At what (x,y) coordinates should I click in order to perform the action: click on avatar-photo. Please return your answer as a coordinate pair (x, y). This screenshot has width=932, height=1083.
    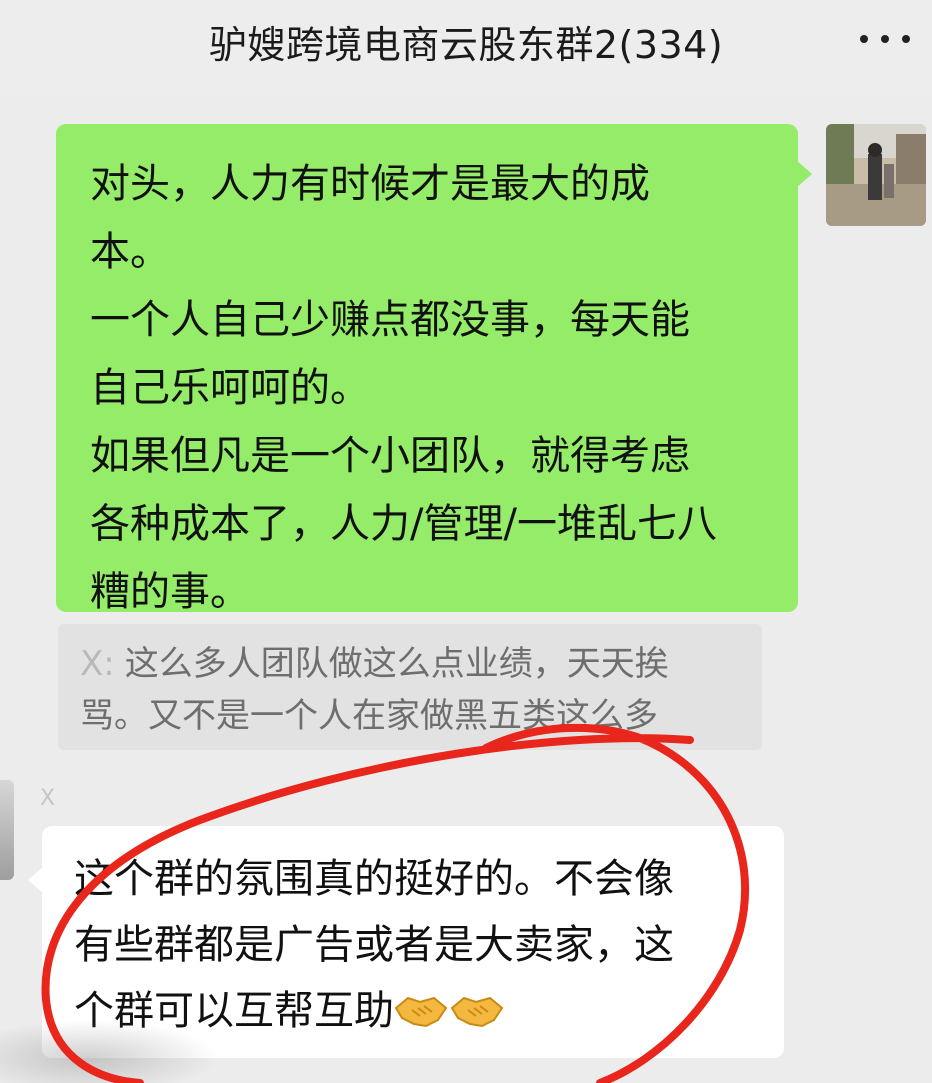
    Looking at the image, I should click on (876, 175).